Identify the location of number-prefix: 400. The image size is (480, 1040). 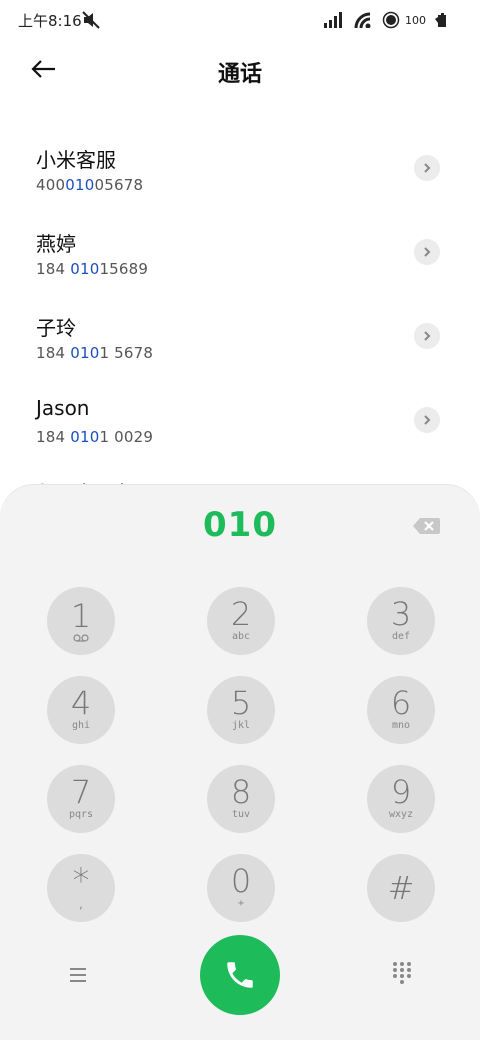
(51, 185).